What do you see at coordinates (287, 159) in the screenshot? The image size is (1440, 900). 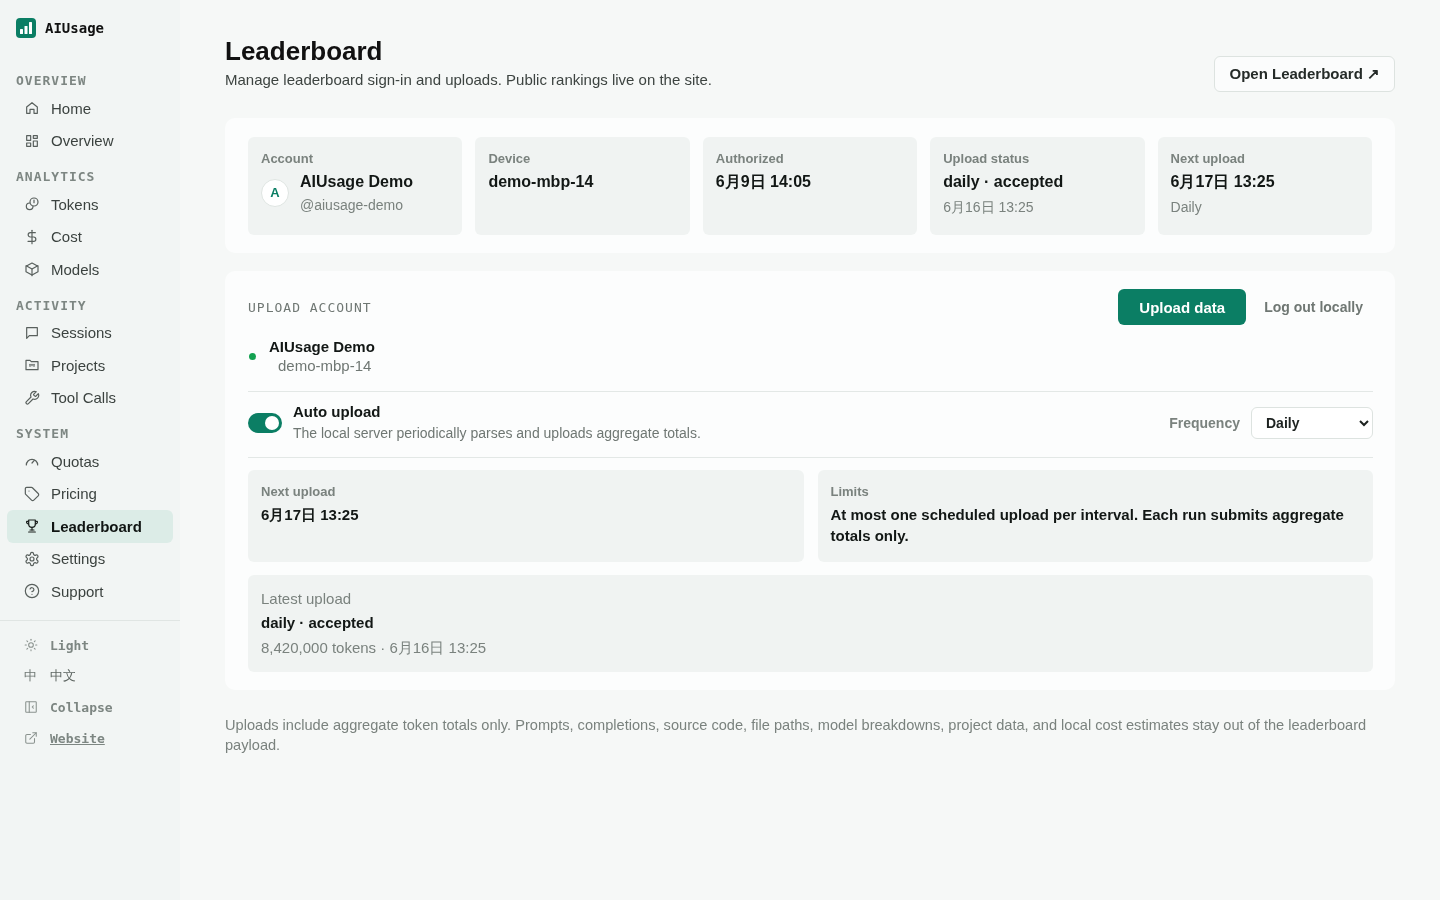 I see `stat-label: Account` at bounding box center [287, 159].